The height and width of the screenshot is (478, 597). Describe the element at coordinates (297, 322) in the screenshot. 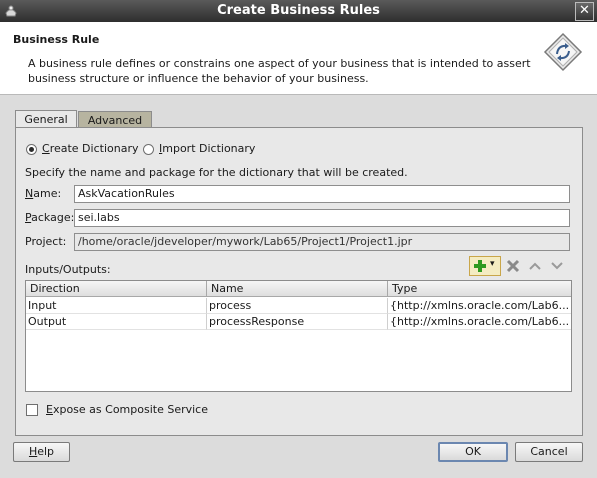

I see `table-cell-name: processResponse` at that location.